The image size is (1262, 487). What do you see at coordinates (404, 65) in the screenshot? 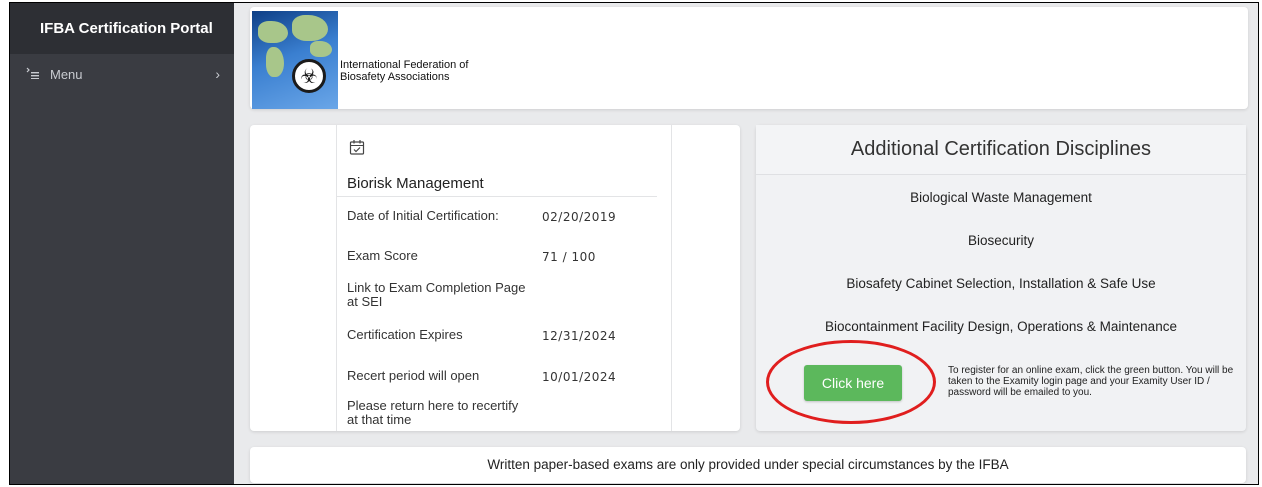
I see `org-name-line1: International Federation of` at bounding box center [404, 65].